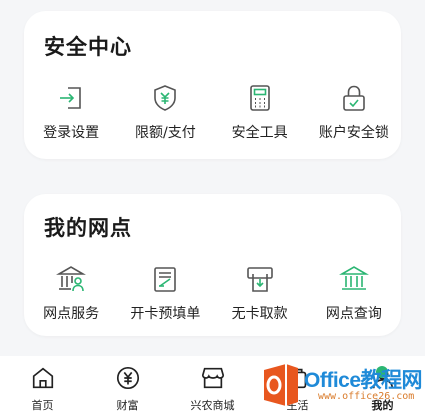 Image resolution: width=425 pixels, height=413 pixels. I want to click on bank-building-icon, so click(353, 278).